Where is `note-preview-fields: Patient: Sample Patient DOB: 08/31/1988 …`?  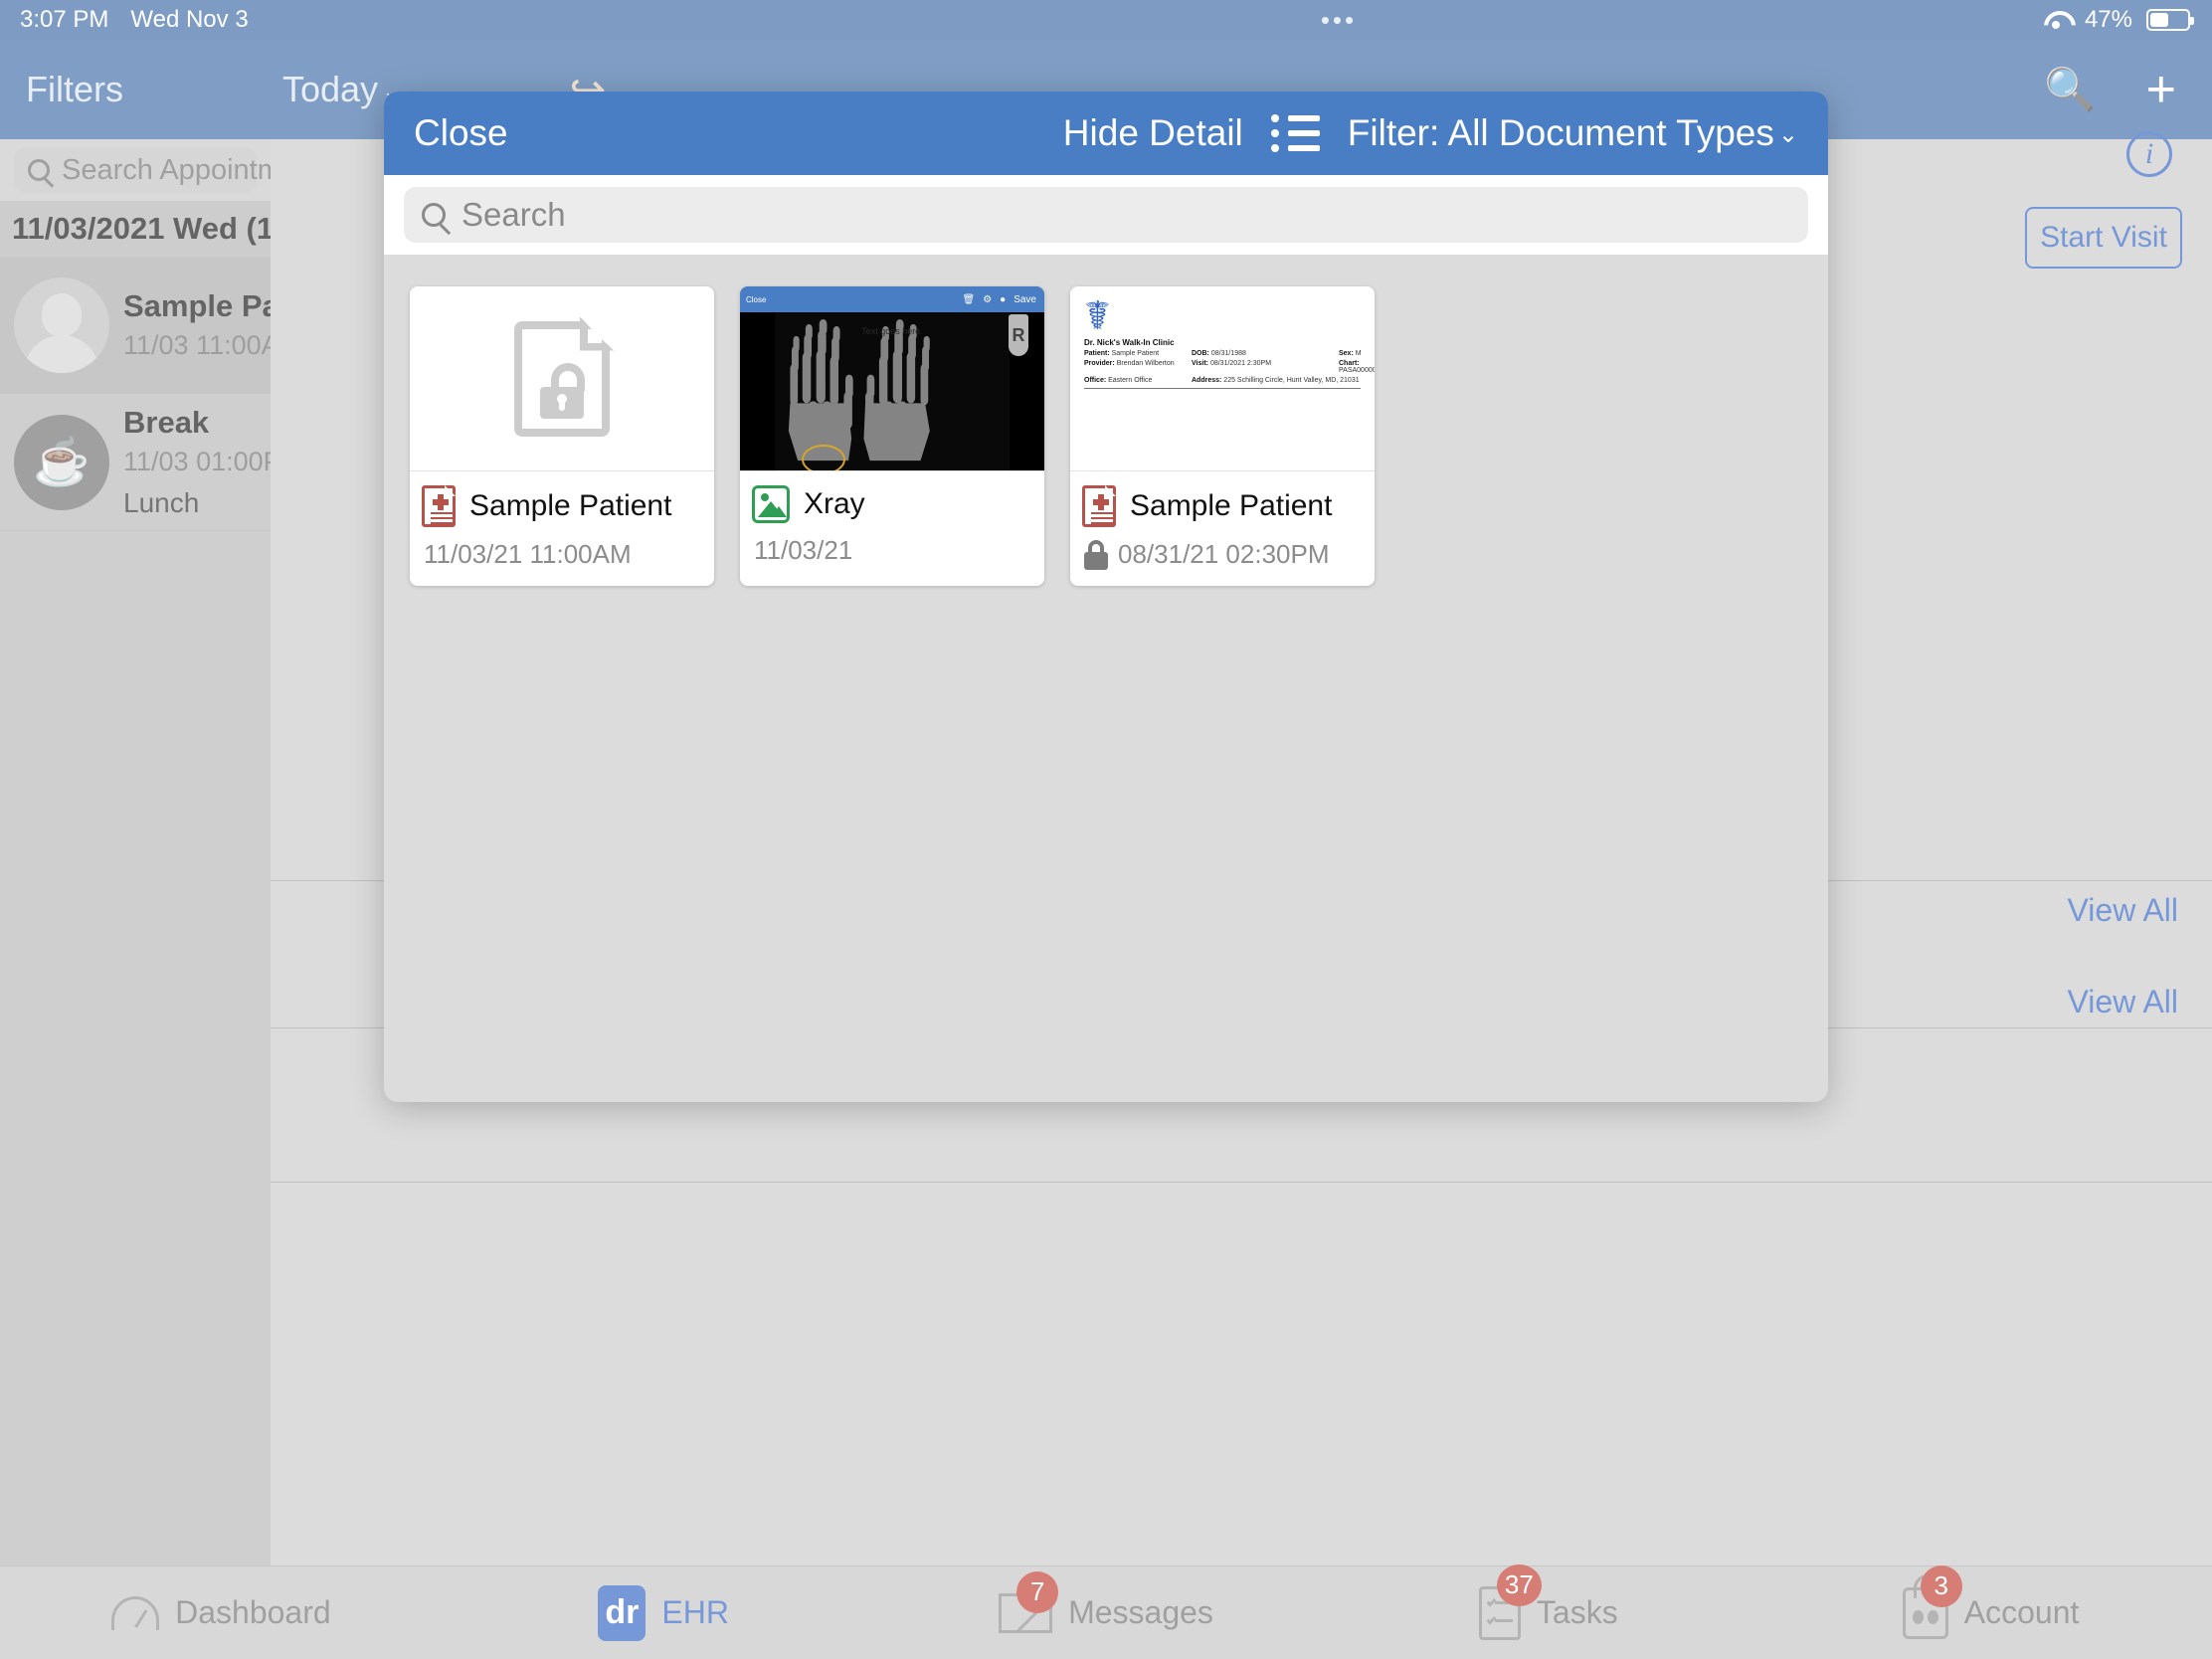
note-preview-fields: Patient: Sample Patient DOB: 08/31/1988 … is located at coordinates (1229, 367).